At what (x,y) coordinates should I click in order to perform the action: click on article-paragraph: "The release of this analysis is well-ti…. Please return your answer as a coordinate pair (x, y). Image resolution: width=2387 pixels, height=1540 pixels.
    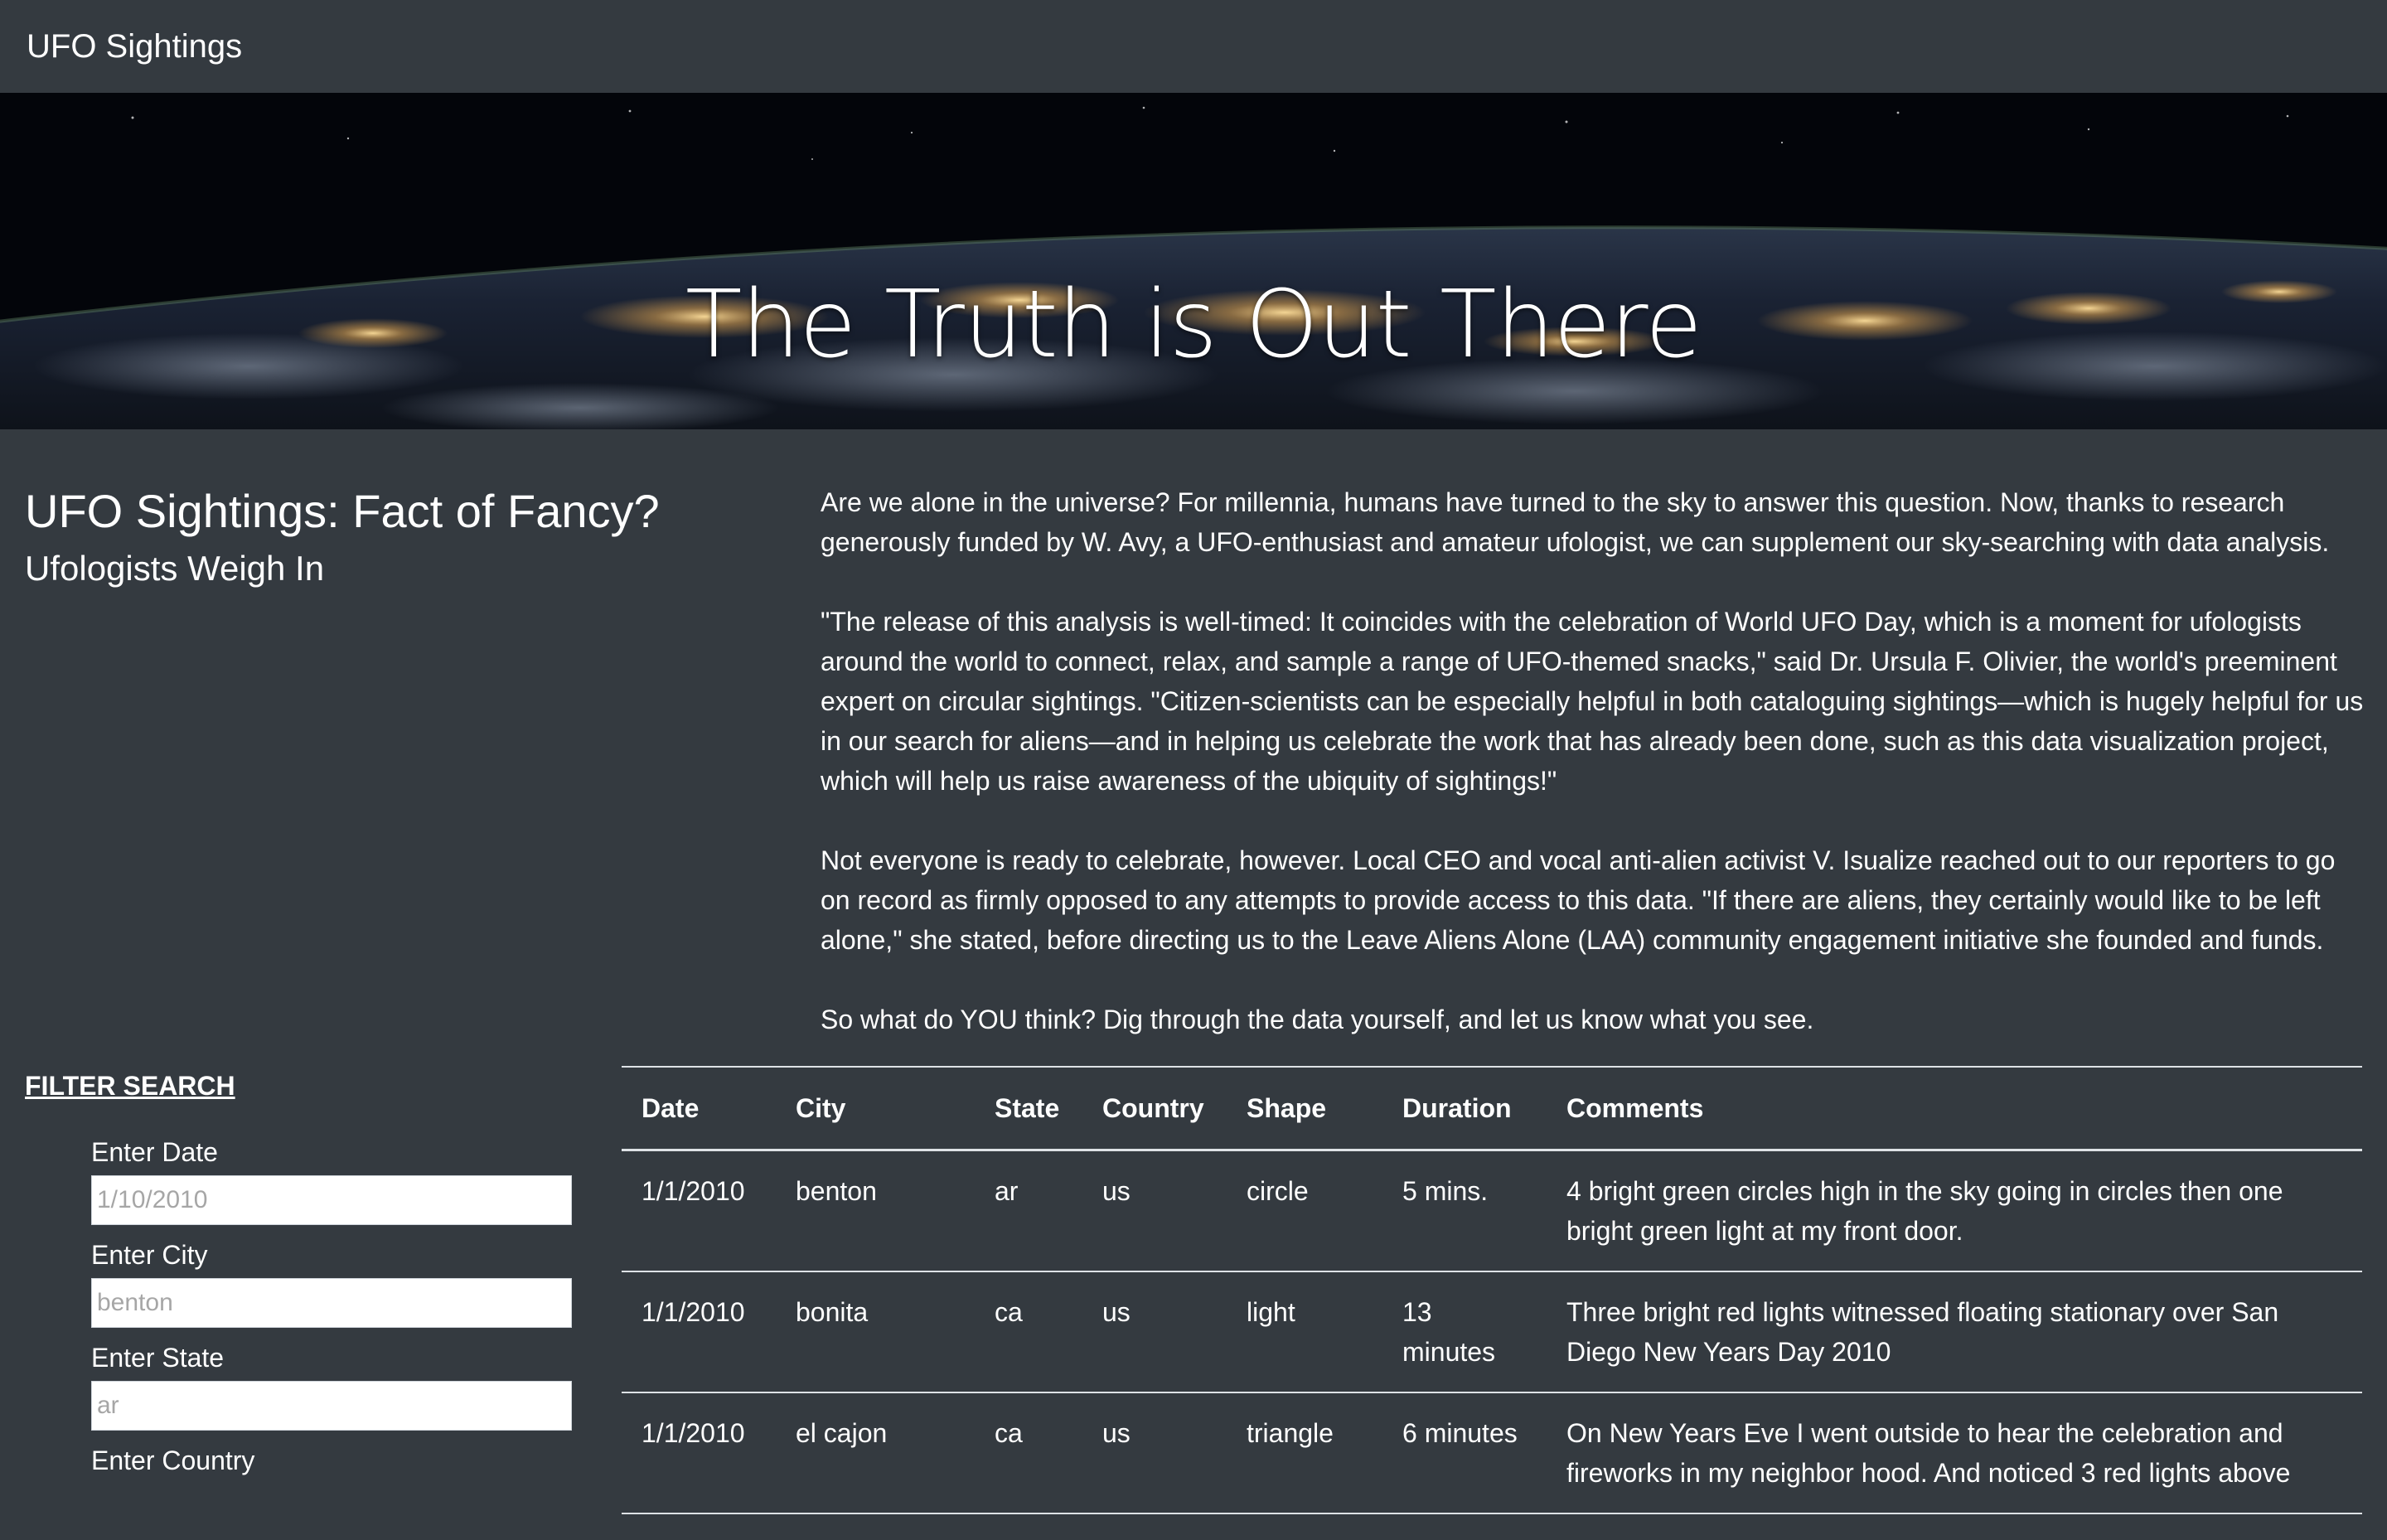
    Looking at the image, I should click on (1592, 702).